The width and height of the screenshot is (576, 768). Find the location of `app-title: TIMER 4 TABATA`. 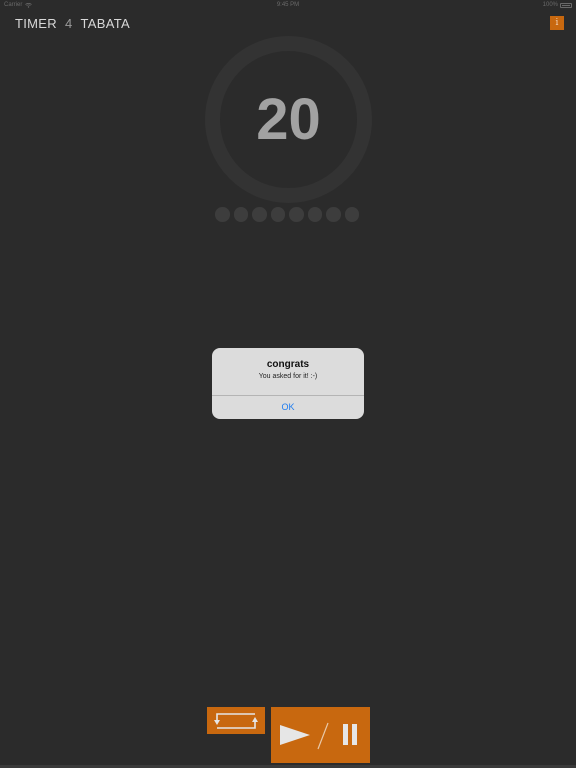

app-title: TIMER 4 TABATA is located at coordinates (72, 23).